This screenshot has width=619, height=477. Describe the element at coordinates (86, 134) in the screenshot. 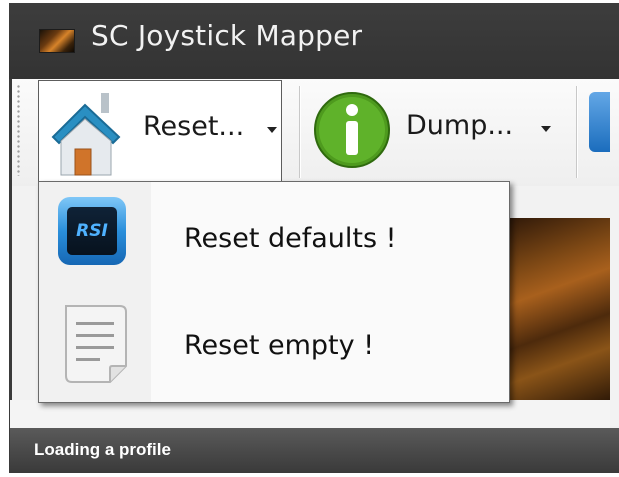

I see `home-icon` at that location.